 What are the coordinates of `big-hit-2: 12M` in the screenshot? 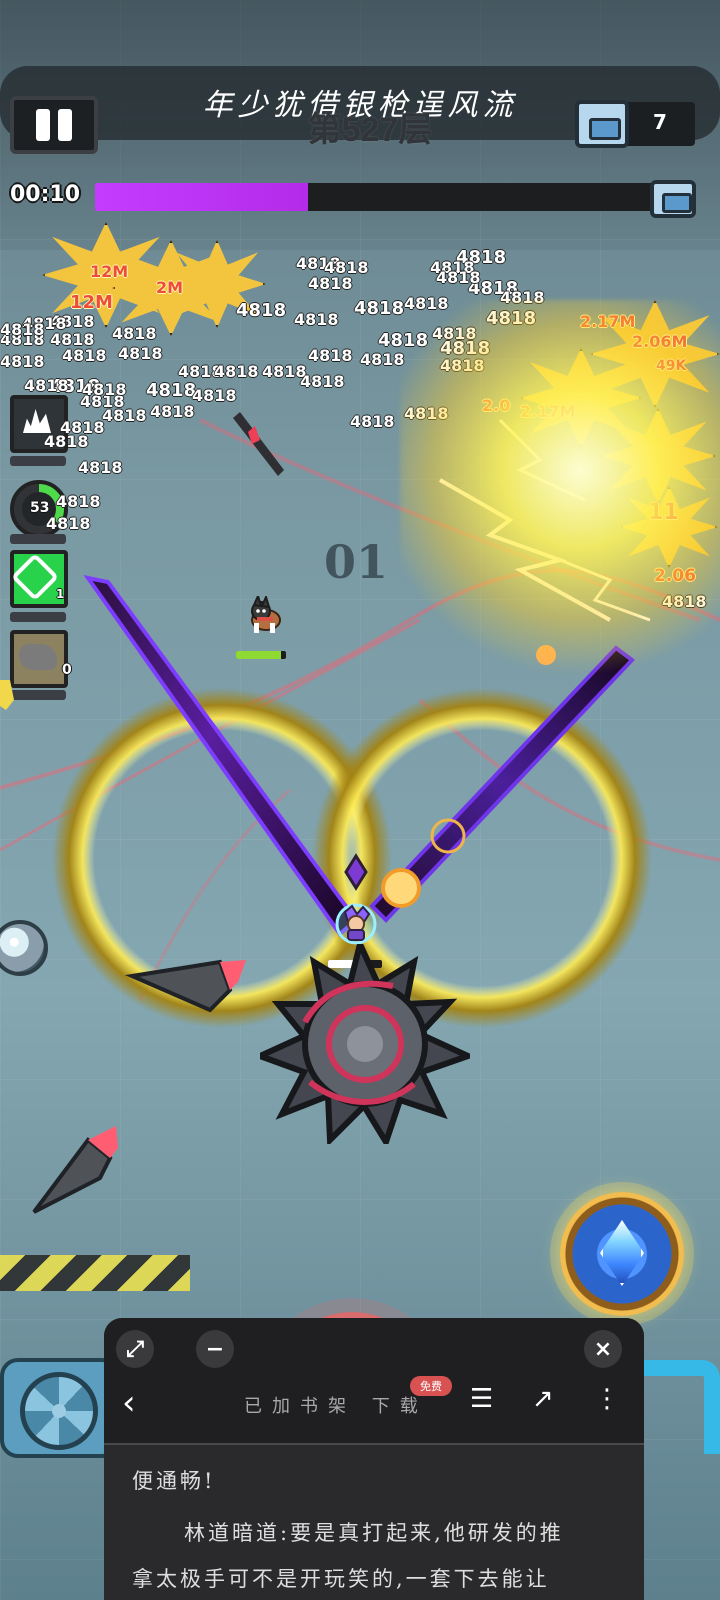 It's located at (109, 271).